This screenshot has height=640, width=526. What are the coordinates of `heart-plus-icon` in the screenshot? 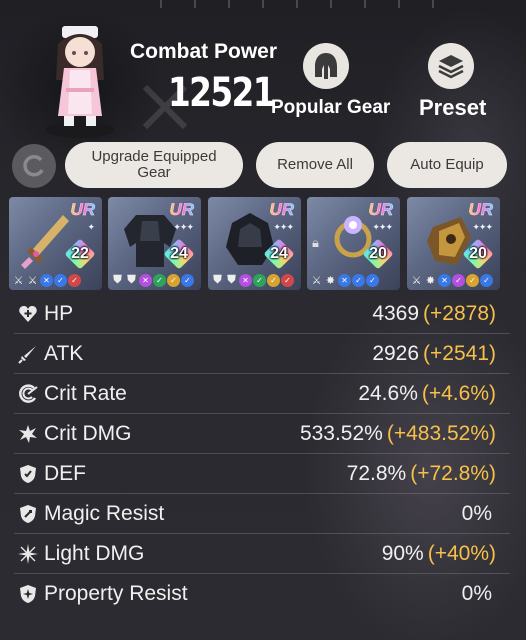 It's located at (28, 314).